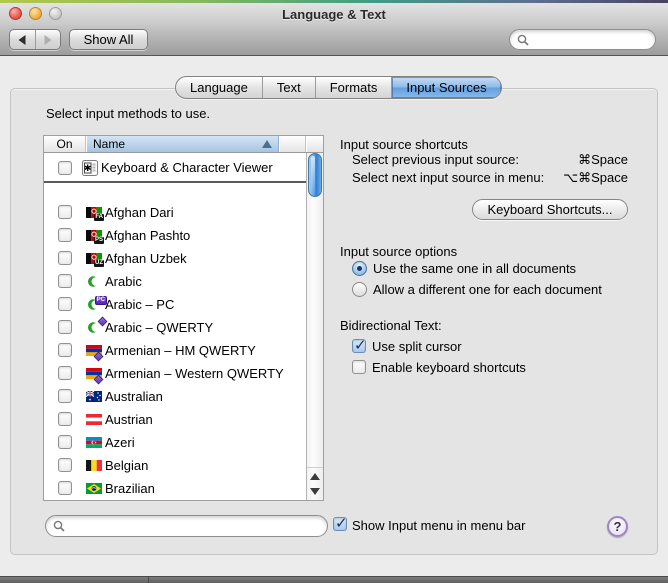 The width and height of the screenshot is (668, 583). Describe the element at coordinates (399, 251) in the screenshot. I see `input-source-options-title: Input source options` at that location.